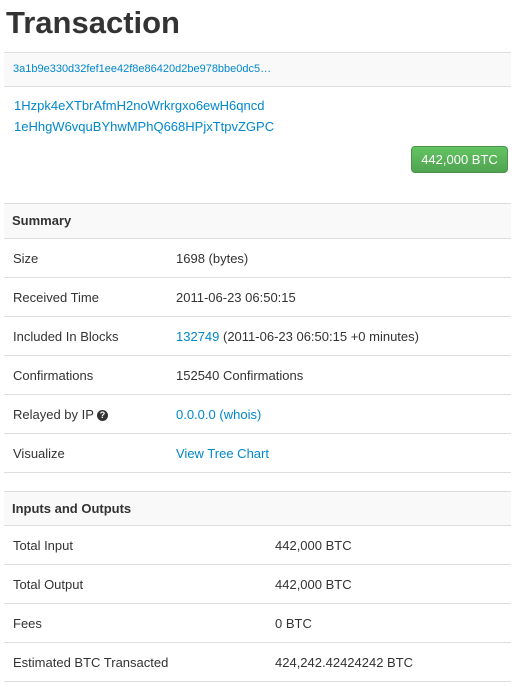 The height and width of the screenshot is (687, 518). What do you see at coordinates (197, 336) in the screenshot?
I see `block-link: 132749` at bounding box center [197, 336].